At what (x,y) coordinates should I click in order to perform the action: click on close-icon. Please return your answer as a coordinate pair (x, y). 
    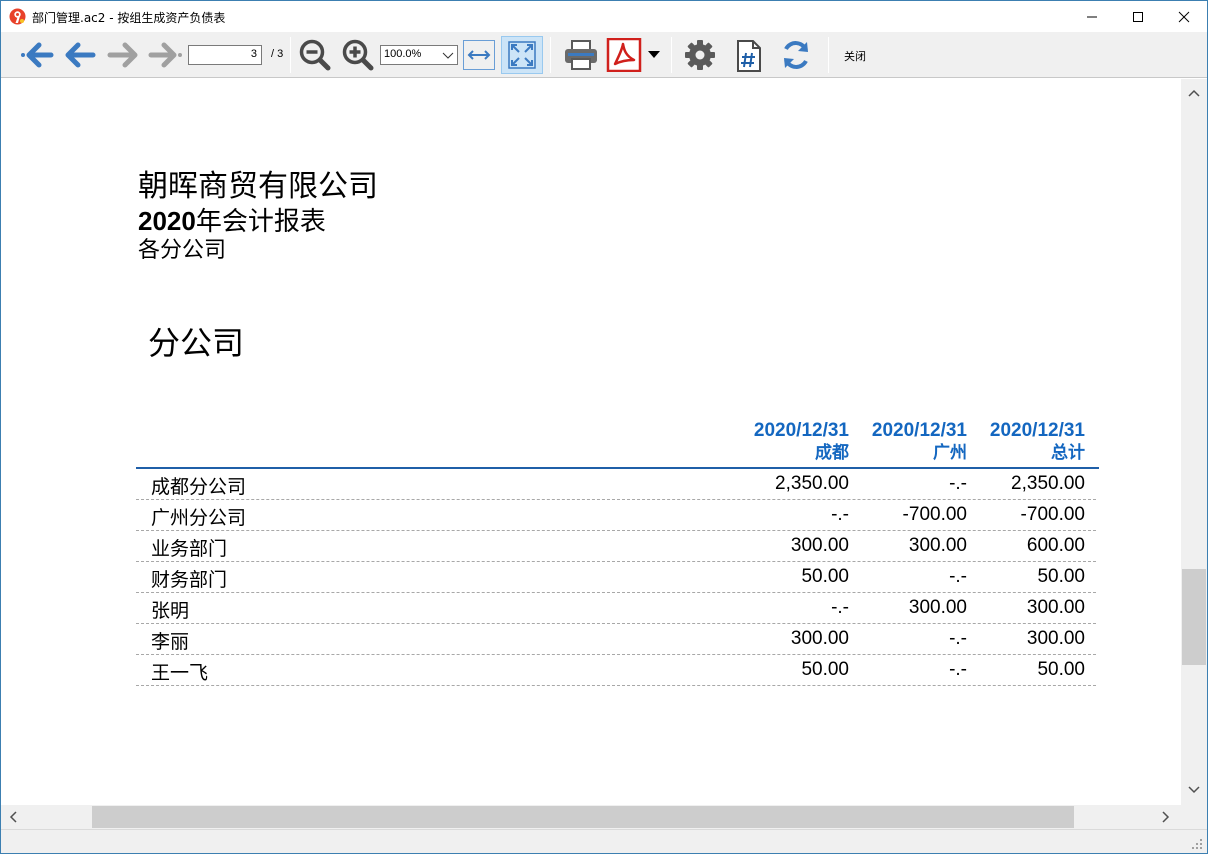
    Looking at the image, I should click on (1184, 16).